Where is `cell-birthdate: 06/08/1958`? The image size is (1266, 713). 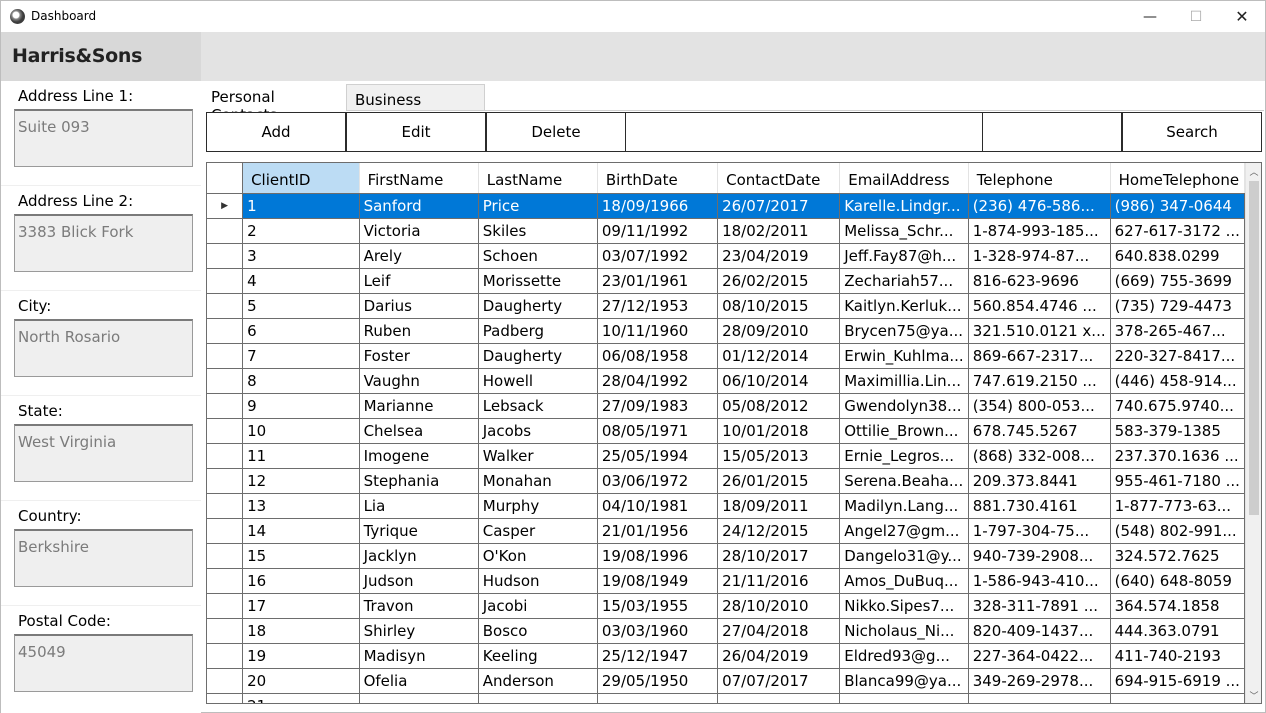
cell-birthdate: 06/08/1958 is located at coordinates (658, 356).